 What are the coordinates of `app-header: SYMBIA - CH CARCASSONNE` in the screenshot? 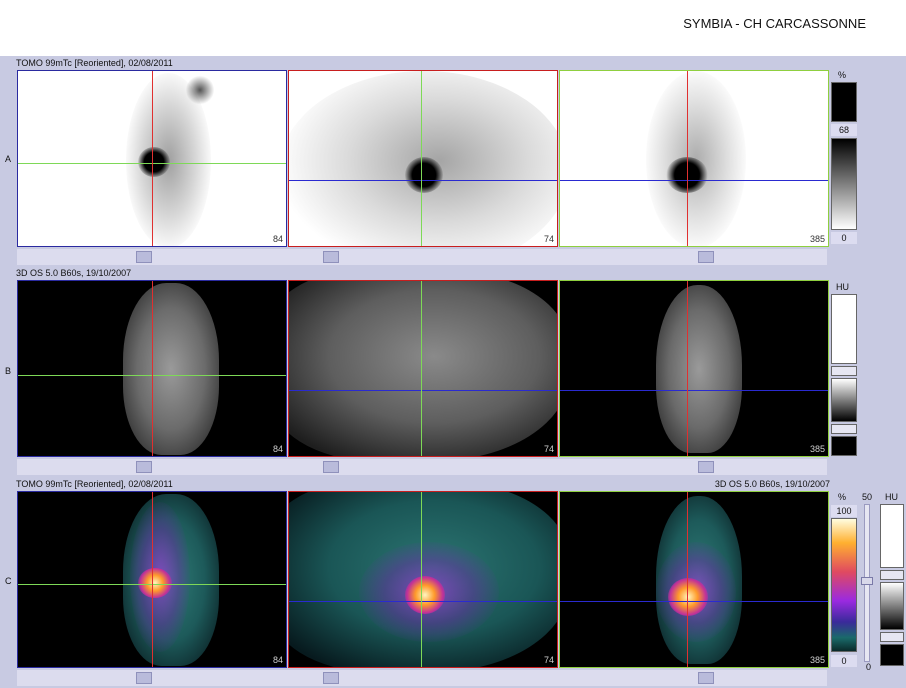 It's located at (453, 28).